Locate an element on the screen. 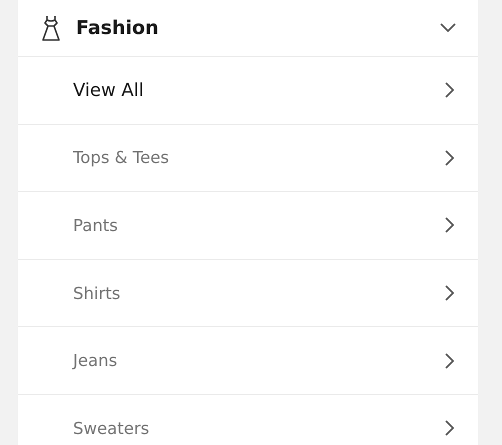 The image size is (502, 445). section-header: Fashion is located at coordinates (248, 28).